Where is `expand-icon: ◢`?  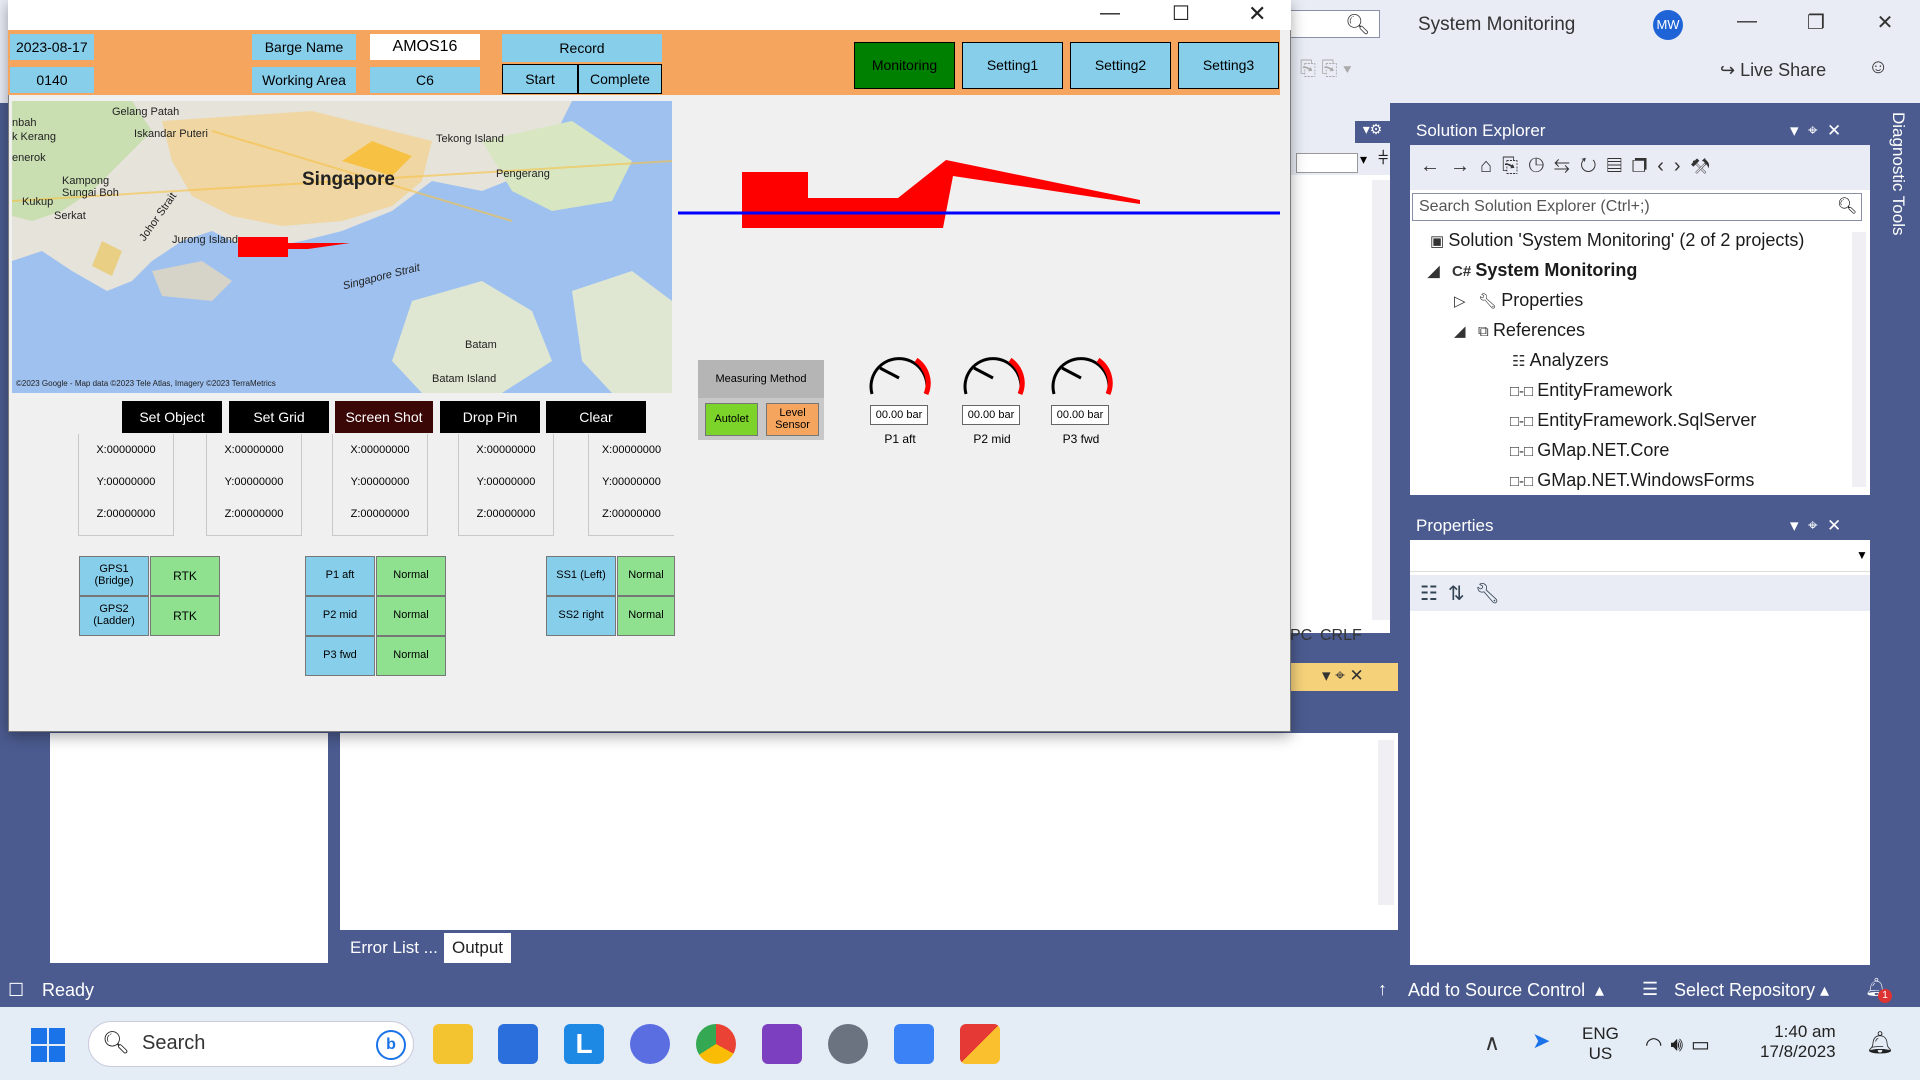
expand-icon: ◢ is located at coordinates (1440, 271).